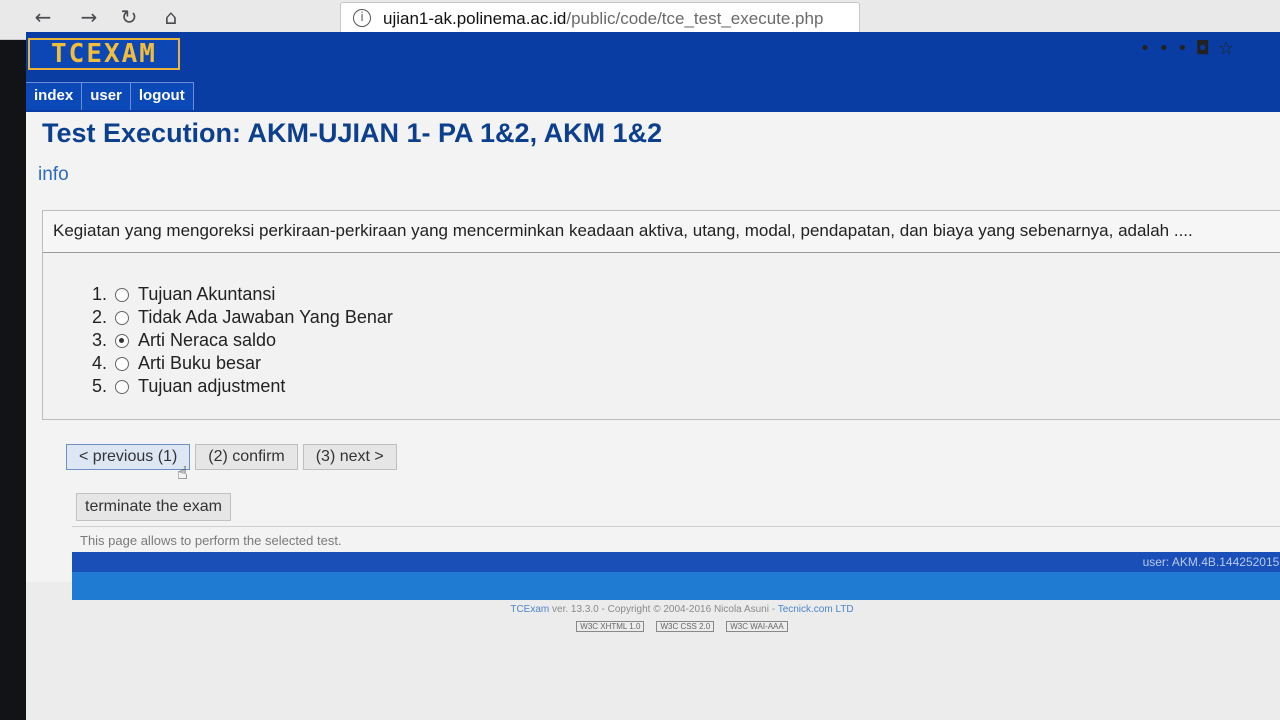  What do you see at coordinates (349, 457) in the screenshot?
I see `next-button: (3) next >` at bounding box center [349, 457].